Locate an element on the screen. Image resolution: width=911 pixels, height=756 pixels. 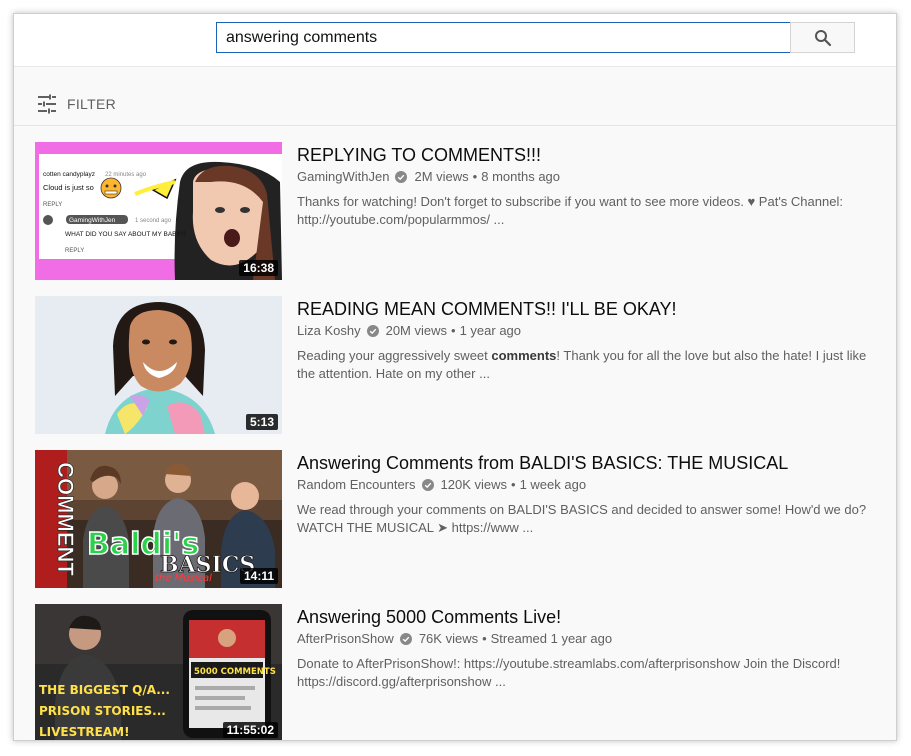
search-button is located at coordinates (822, 37).